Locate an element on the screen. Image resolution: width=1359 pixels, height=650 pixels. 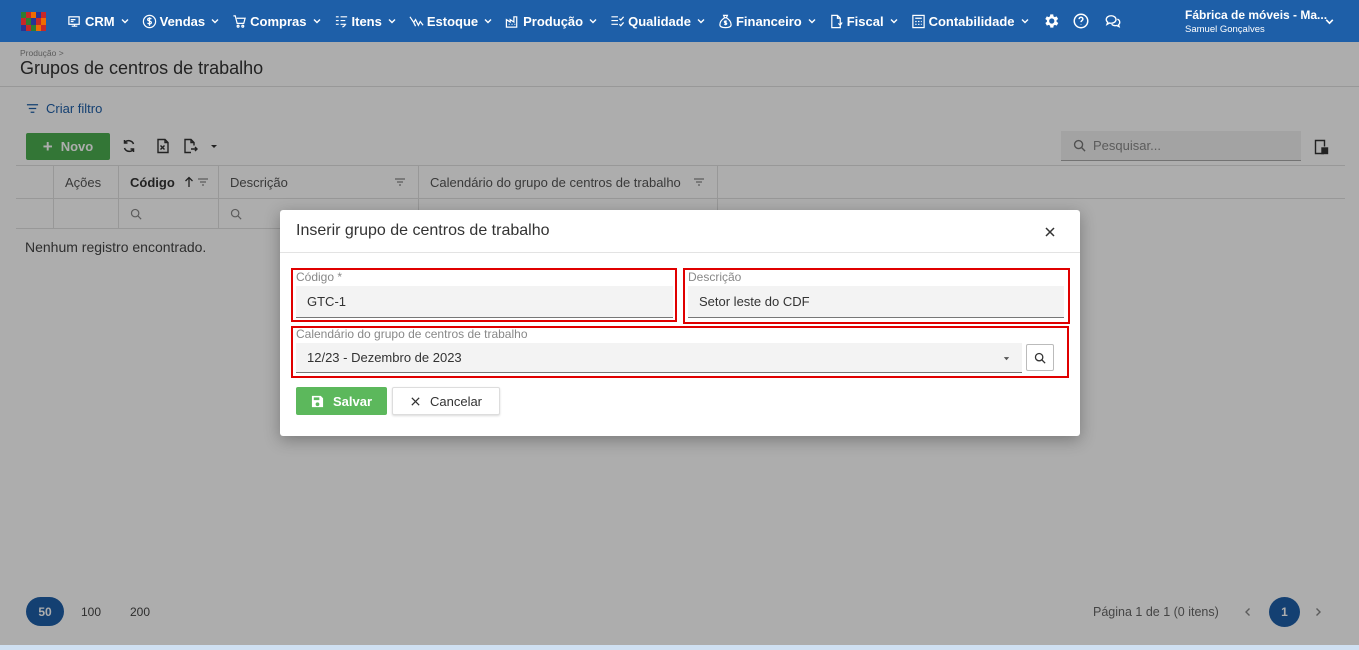
menu-qualidade: Qualidade is located at coordinates (658, 21).